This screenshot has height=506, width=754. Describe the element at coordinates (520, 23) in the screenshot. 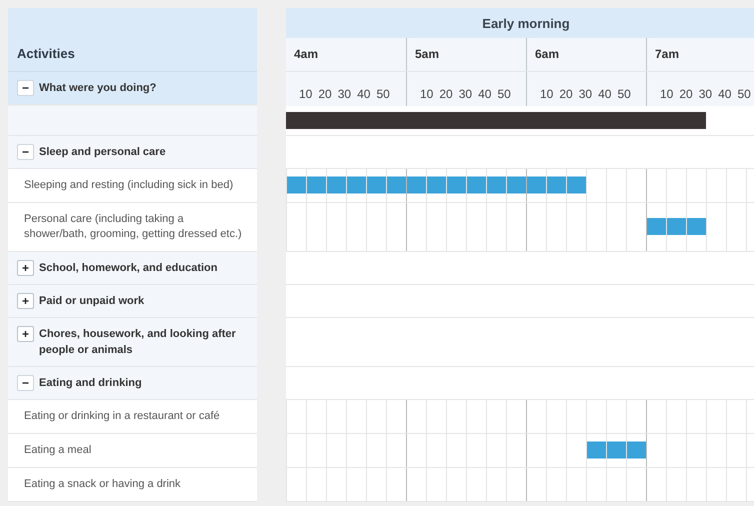

I see `period-header: Early morning` at that location.